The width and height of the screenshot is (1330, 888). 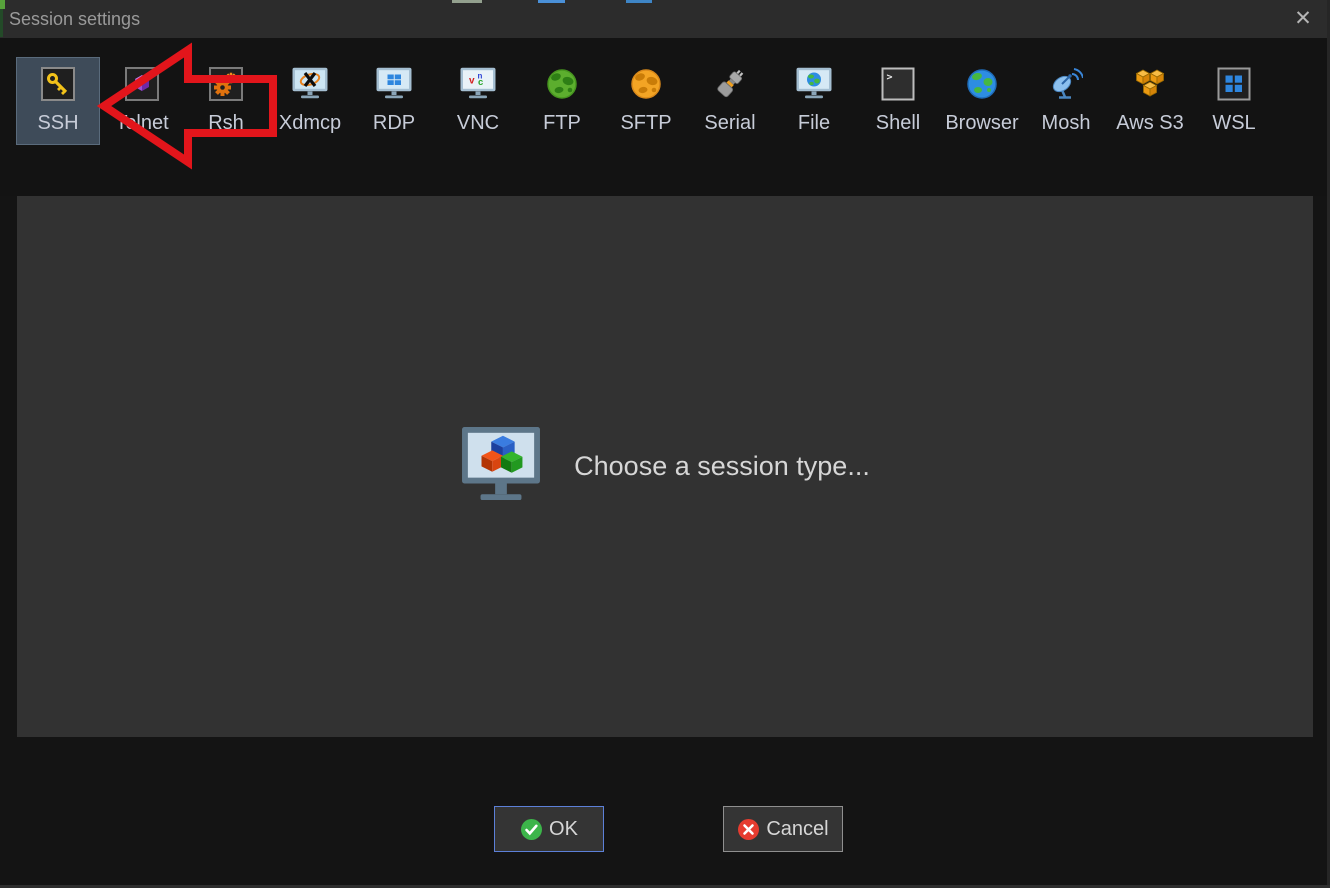 I want to click on windows-logo-icon, so click(x=1234, y=84).